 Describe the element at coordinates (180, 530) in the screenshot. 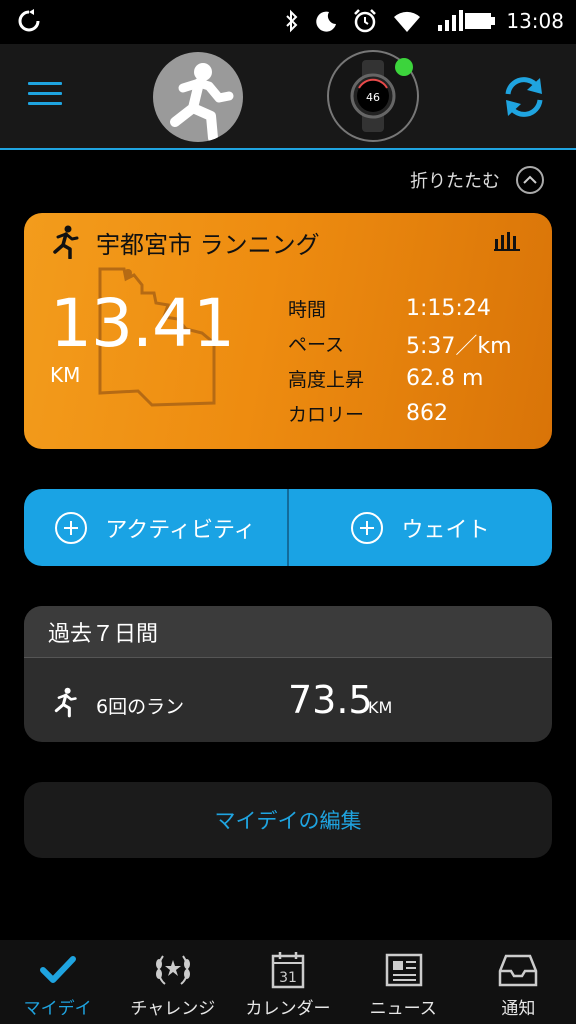

I see `add-activity-label: アクティビティ` at that location.